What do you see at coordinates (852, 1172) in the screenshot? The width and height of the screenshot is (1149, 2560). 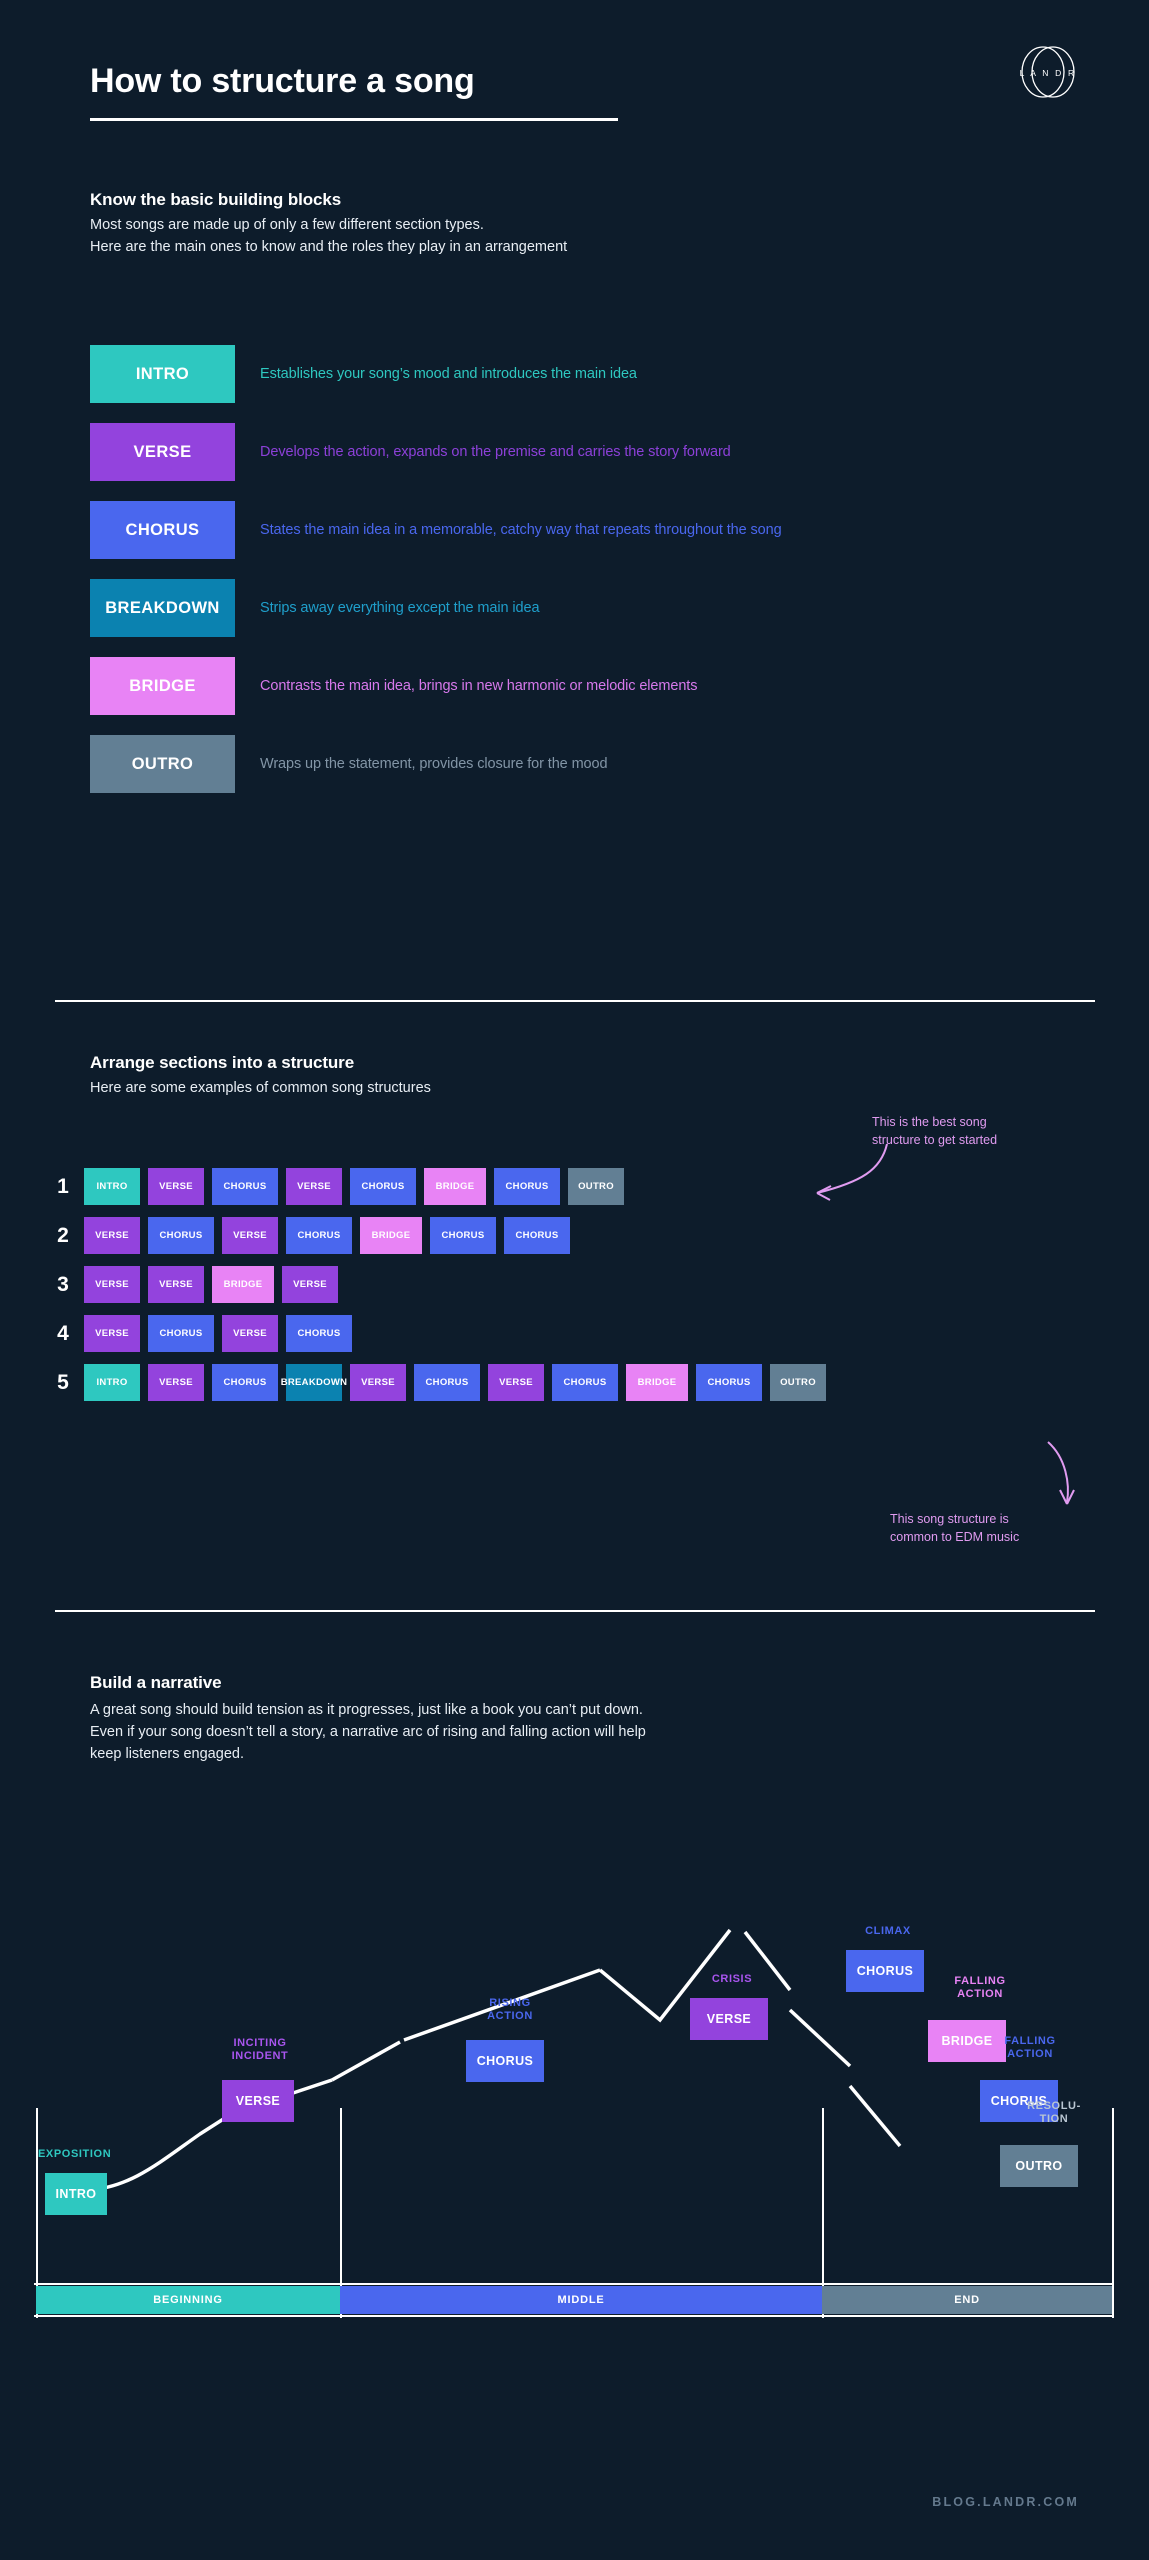 I see `arrow-to-row1` at bounding box center [852, 1172].